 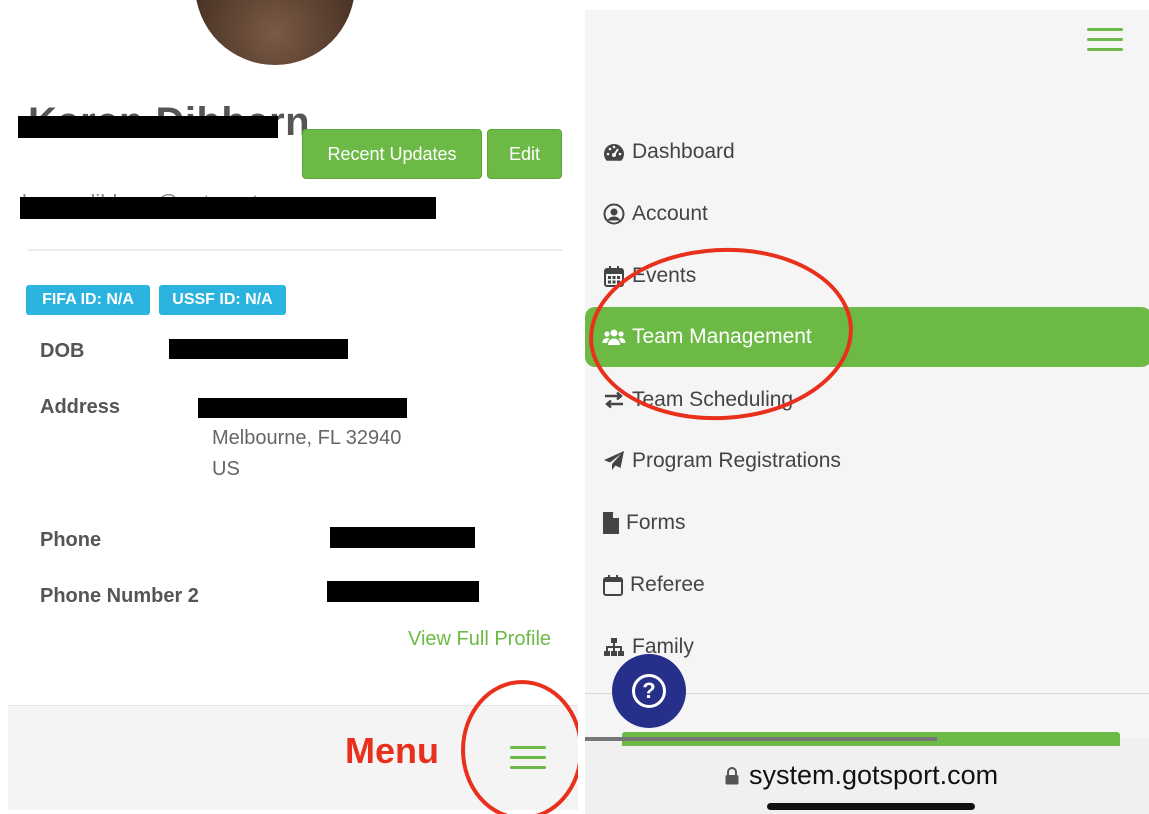 I want to click on paper-plane-icon, so click(x=614, y=461).